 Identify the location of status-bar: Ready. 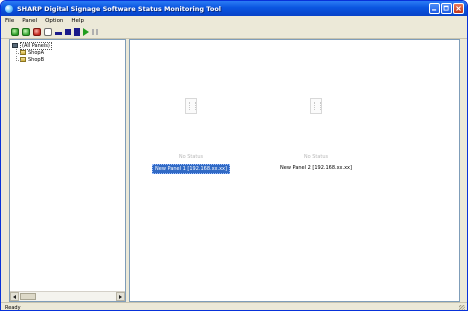
(234, 306).